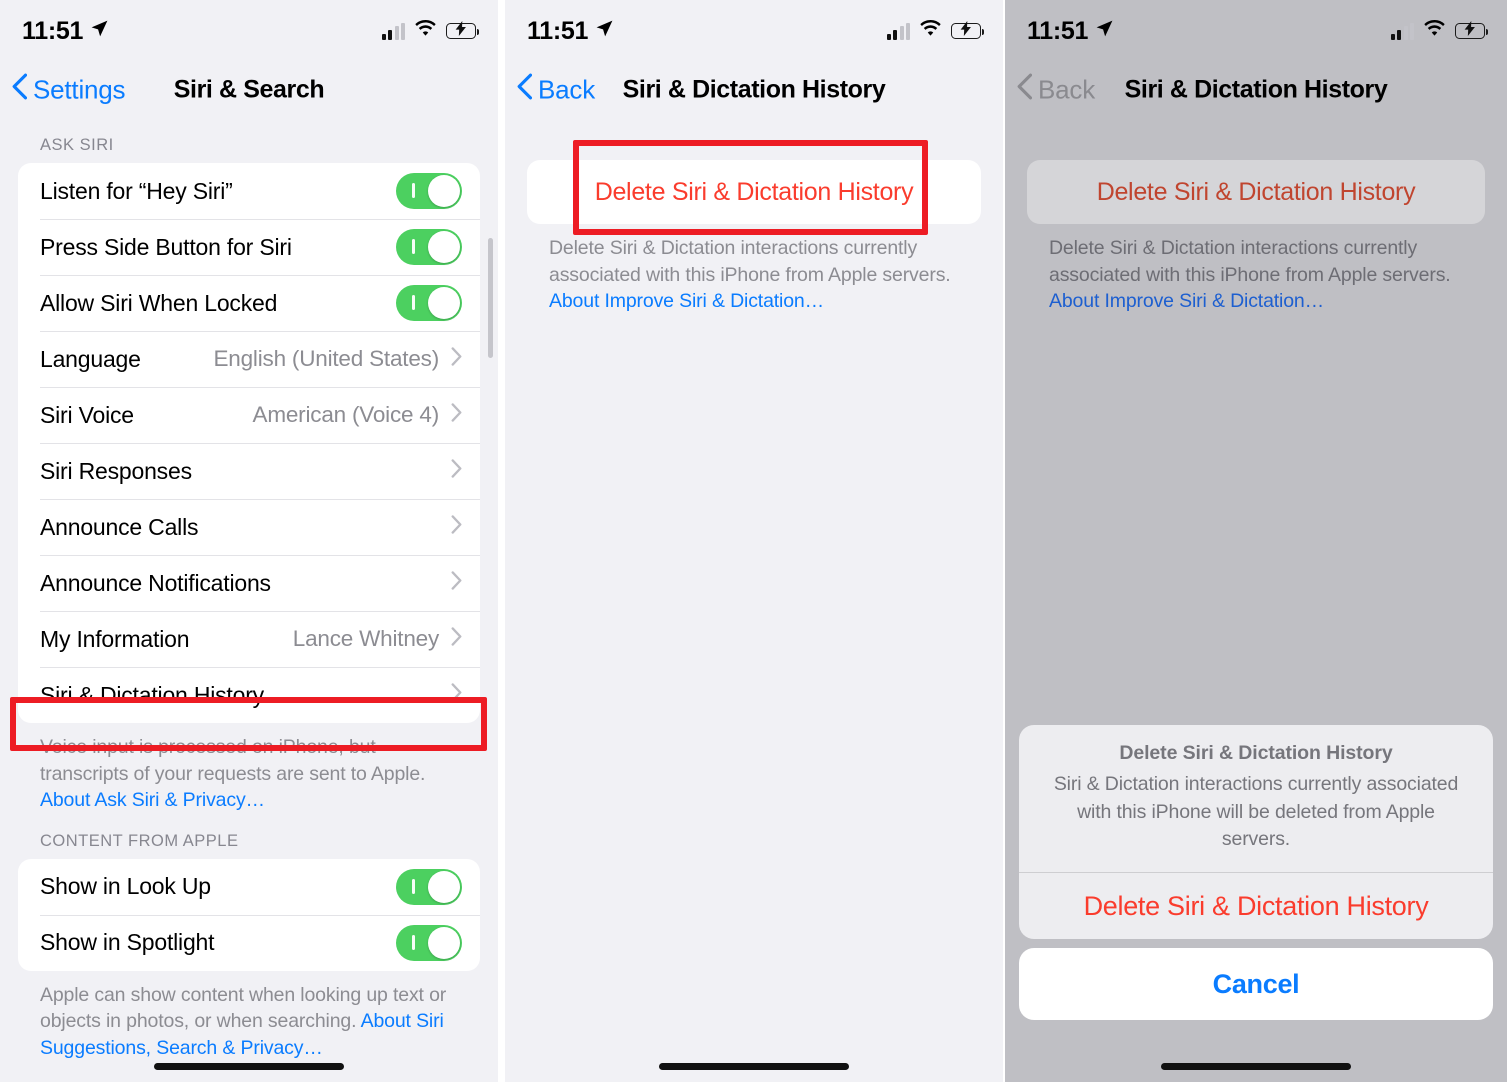 The width and height of the screenshot is (1507, 1082). Describe the element at coordinates (429, 942) in the screenshot. I see `toggle-show-in-spotlight` at that location.